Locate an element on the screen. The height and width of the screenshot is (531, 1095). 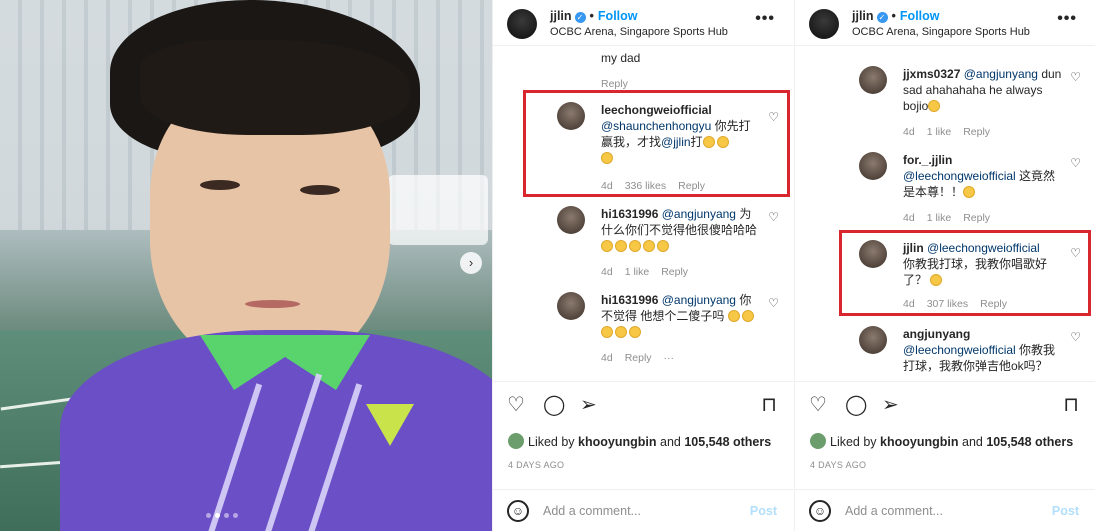
left-eye is located at coordinates (220, 185).